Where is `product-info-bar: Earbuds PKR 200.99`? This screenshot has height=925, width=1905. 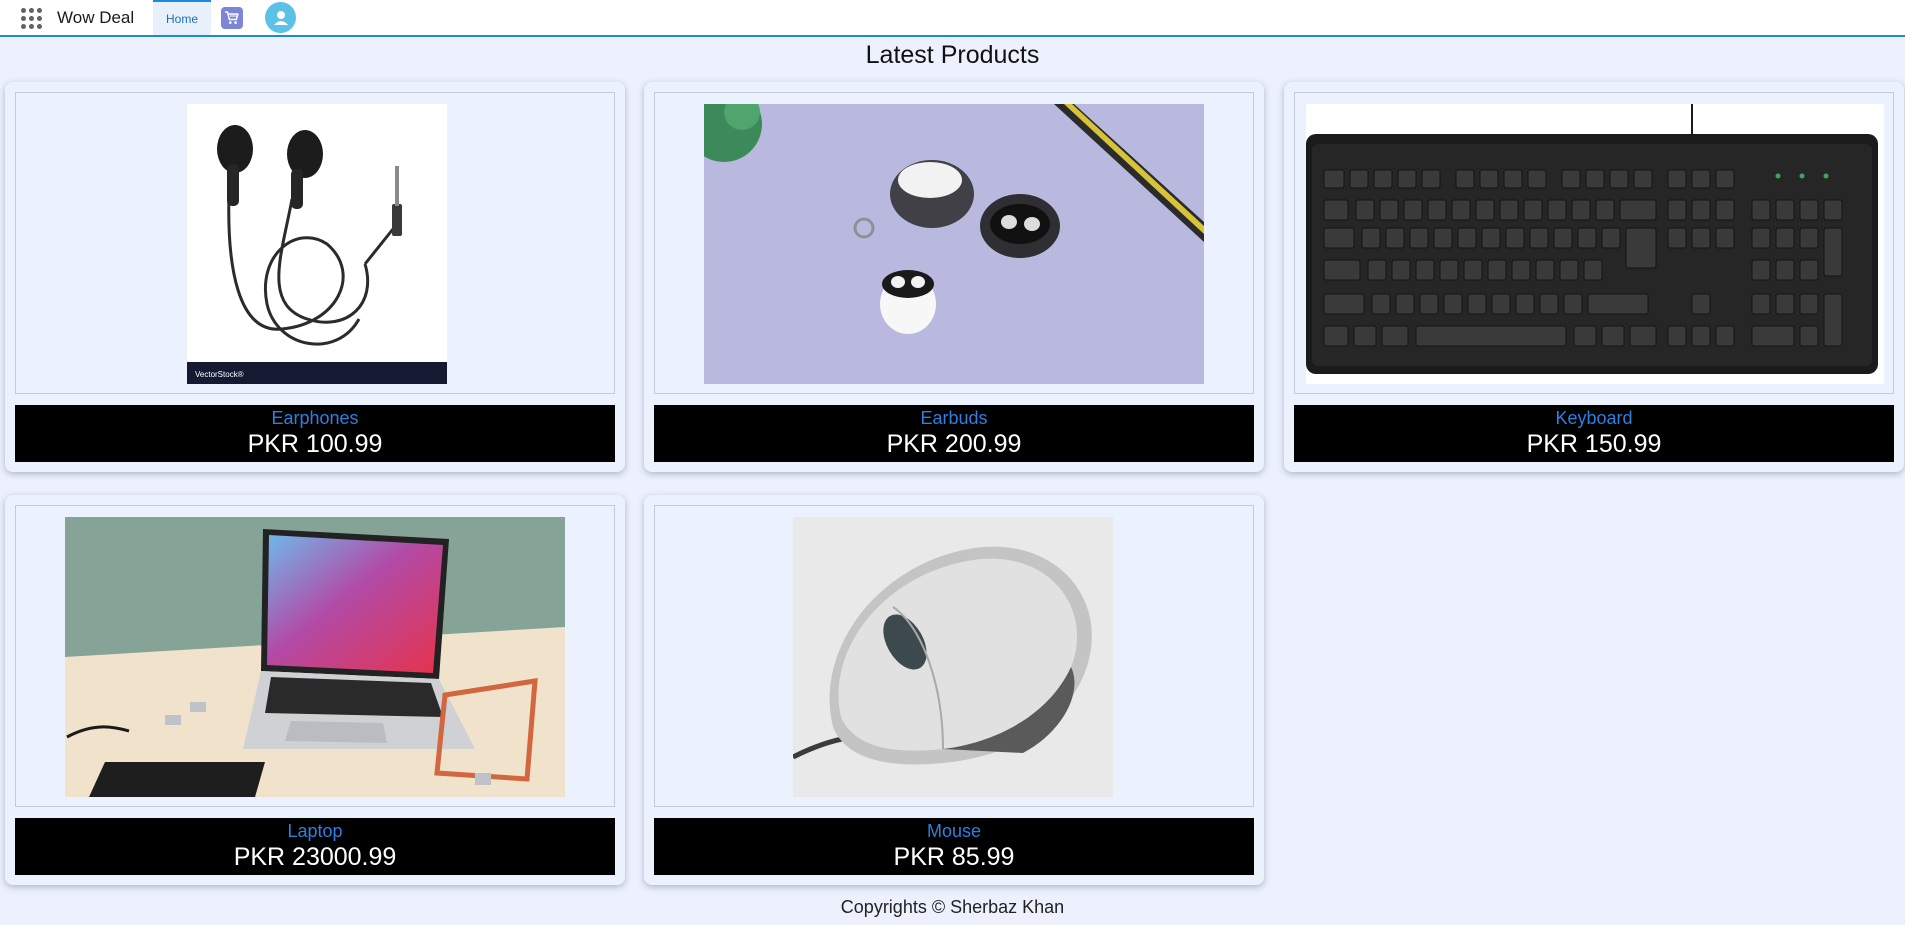 product-info-bar: Earbuds PKR 200.99 is located at coordinates (954, 433).